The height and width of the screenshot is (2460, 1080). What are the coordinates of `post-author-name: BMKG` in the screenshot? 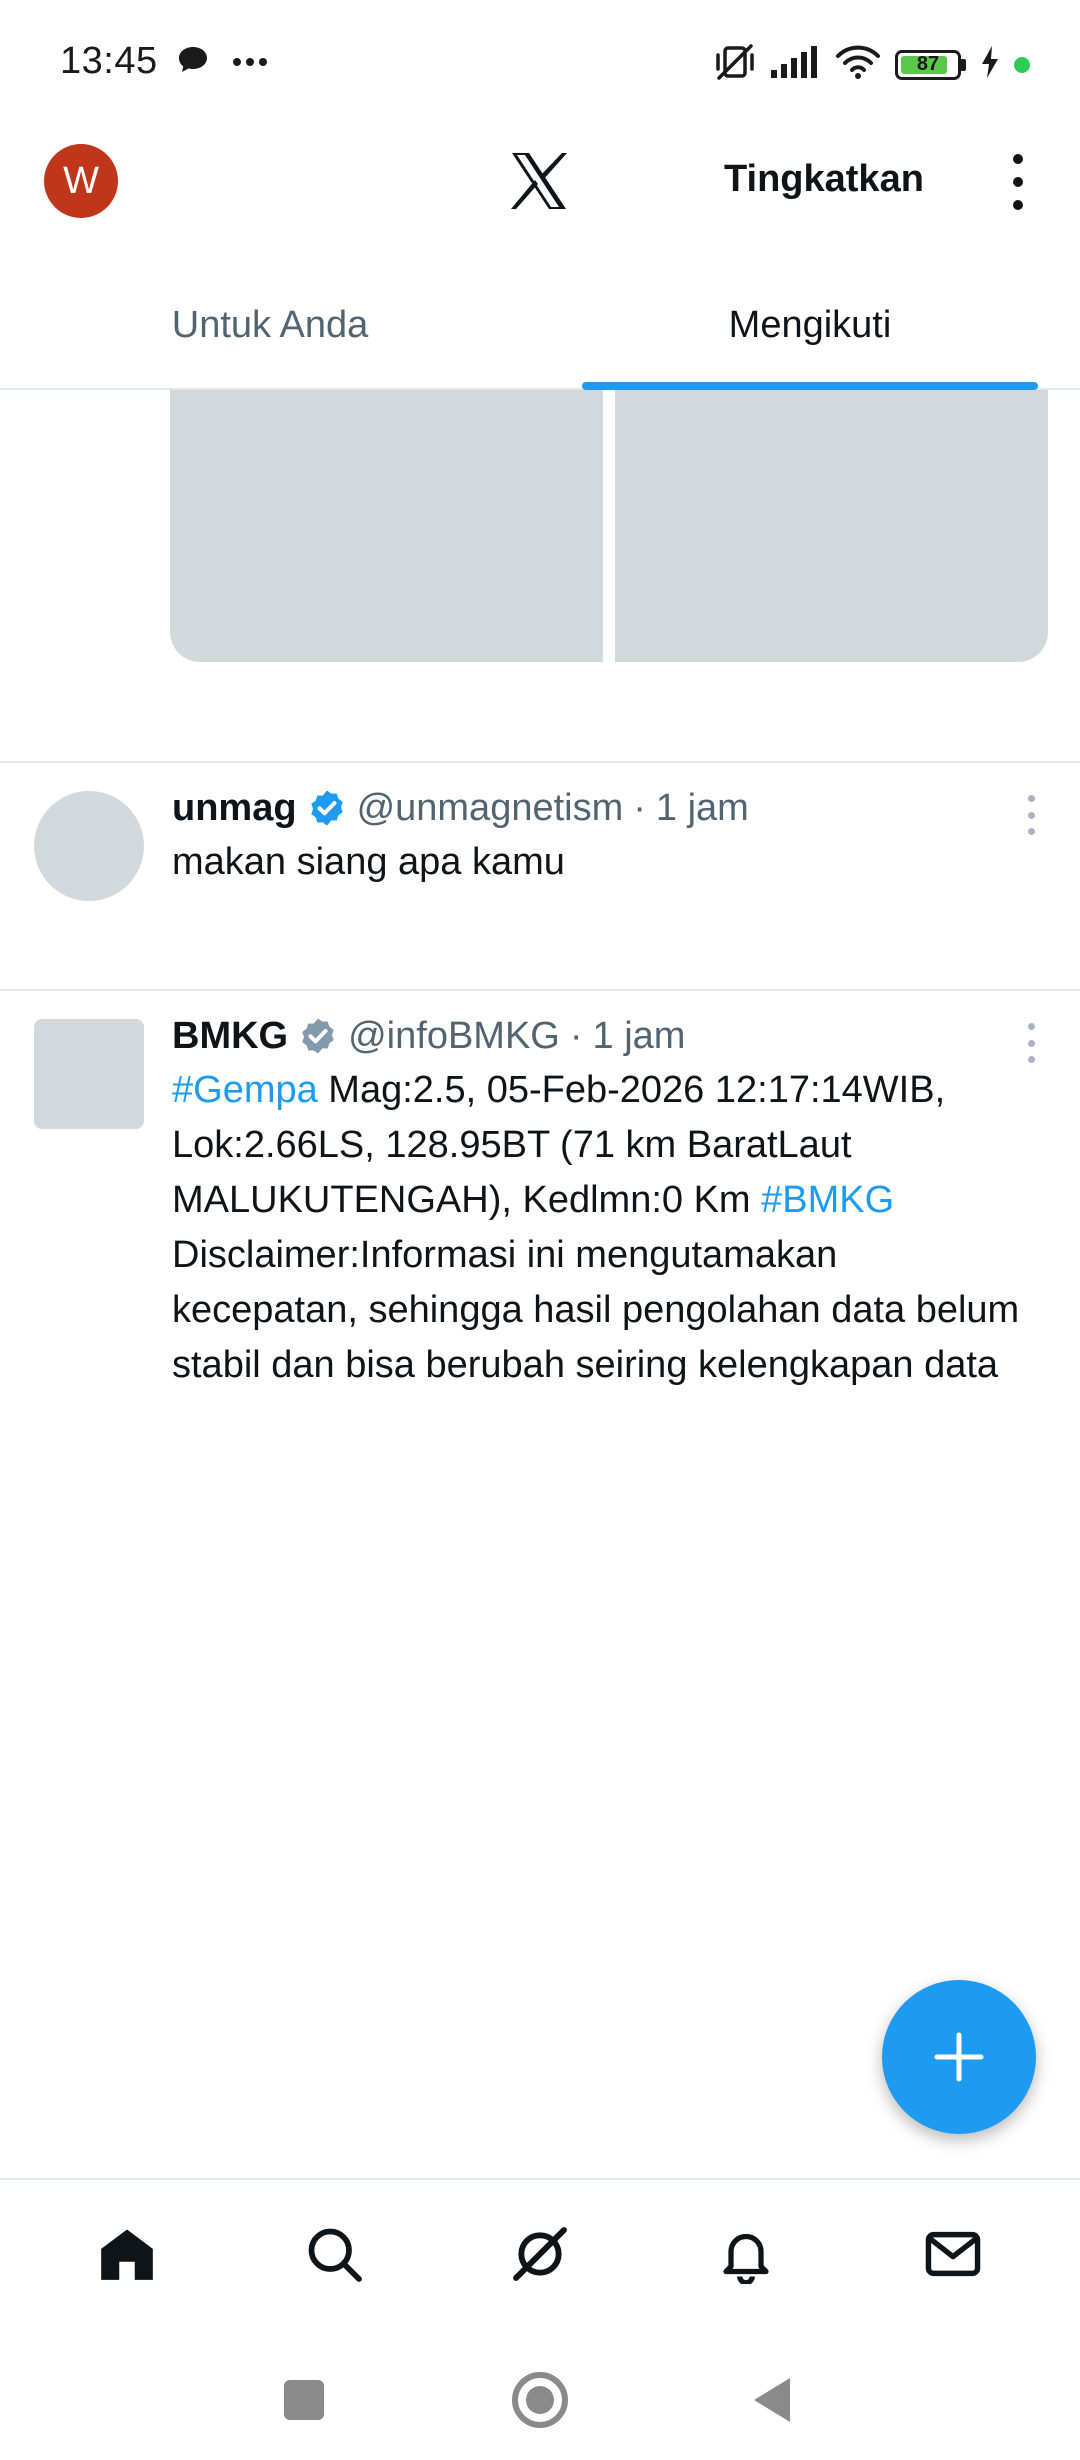 It's located at (230, 1036).